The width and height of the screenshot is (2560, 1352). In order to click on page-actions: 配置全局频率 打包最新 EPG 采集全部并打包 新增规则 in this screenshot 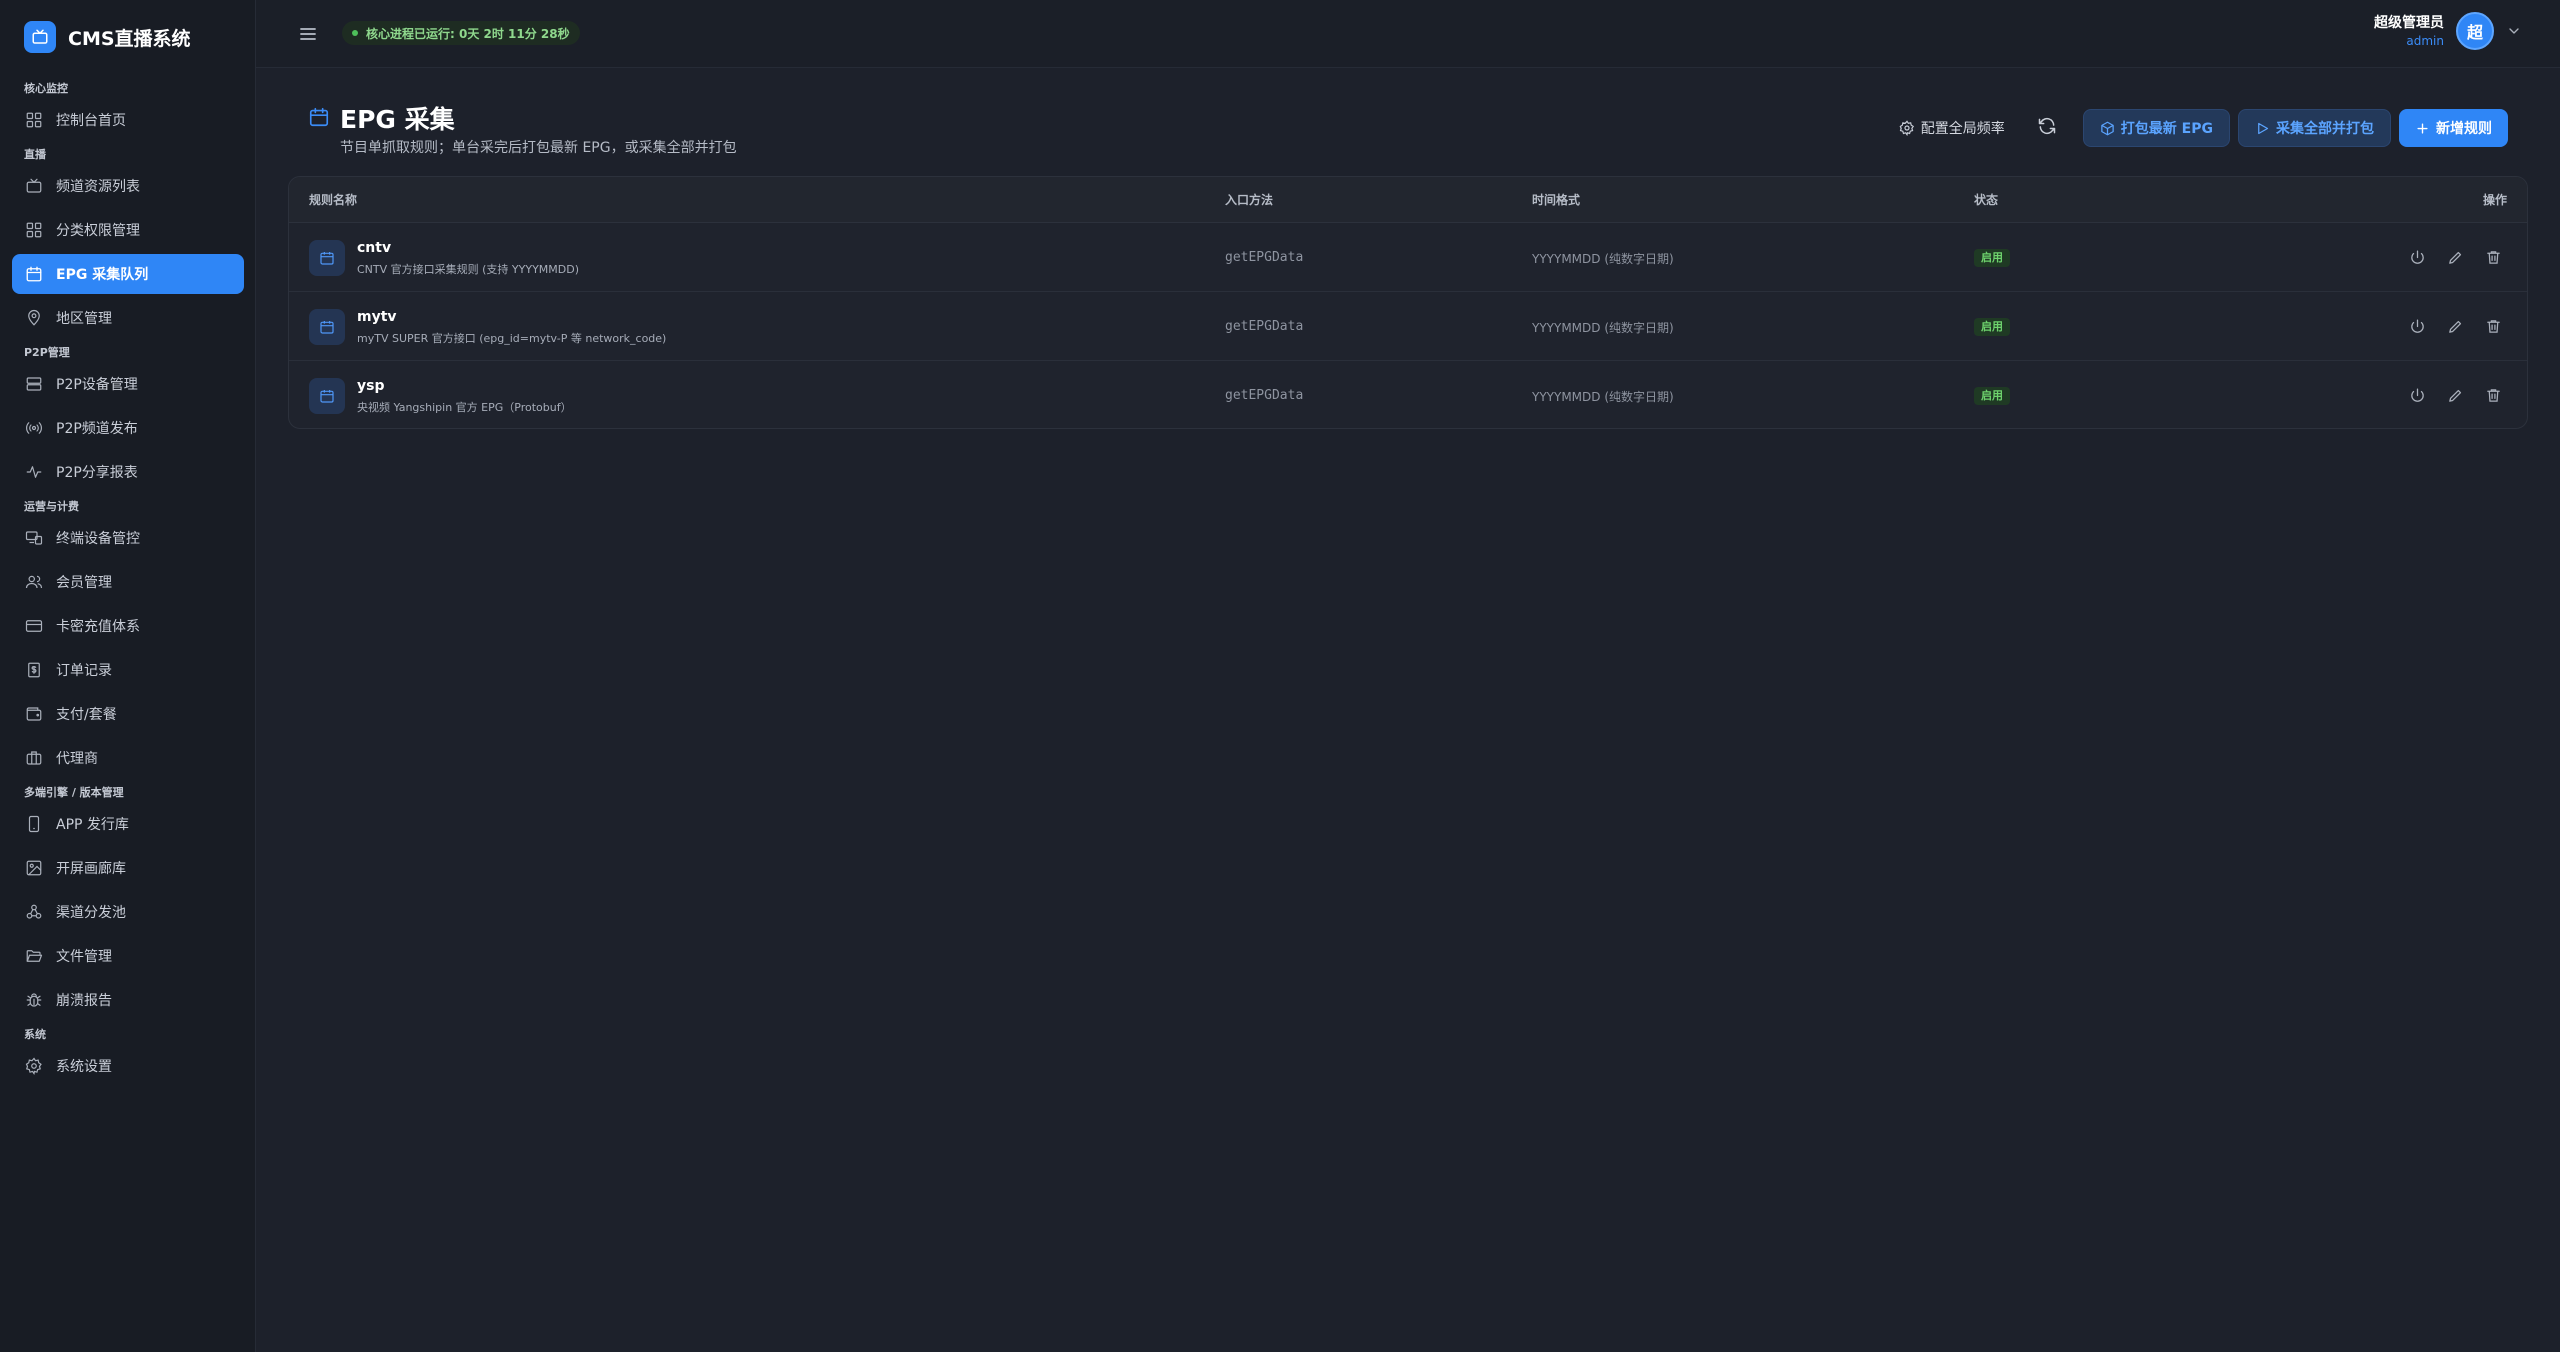, I will do `click(2203, 128)`.